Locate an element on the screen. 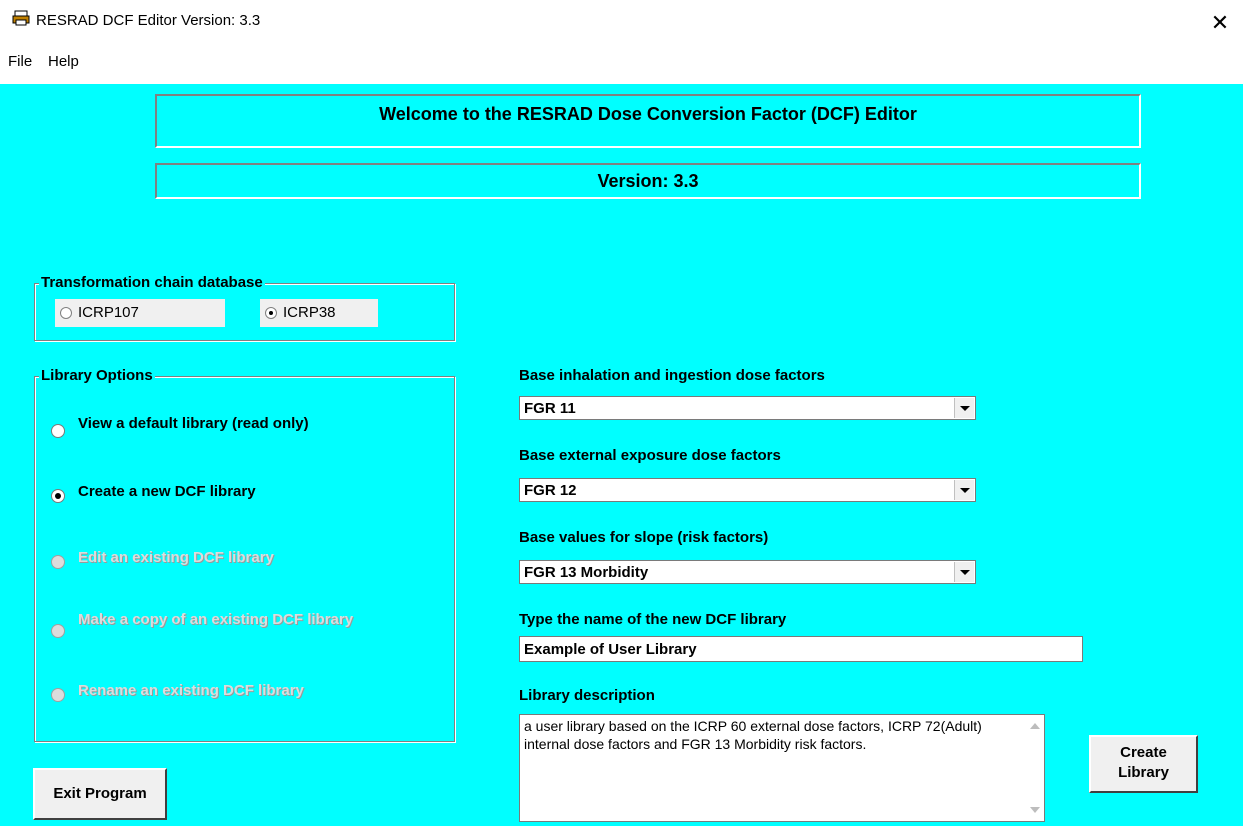 Image resolution: width=1243 pixels, height=826 pixels. scroll-up-icon is located at coordinates (1035, 726).